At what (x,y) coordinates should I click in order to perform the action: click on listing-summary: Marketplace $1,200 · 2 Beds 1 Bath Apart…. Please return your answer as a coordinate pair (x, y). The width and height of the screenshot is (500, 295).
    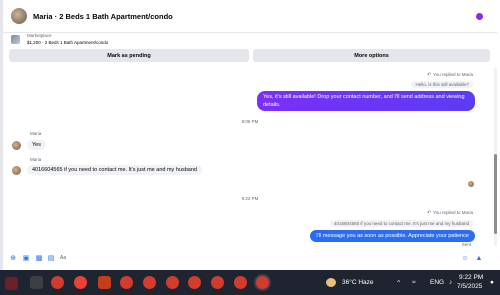
    Looking at the image, I should click on (250, 40).